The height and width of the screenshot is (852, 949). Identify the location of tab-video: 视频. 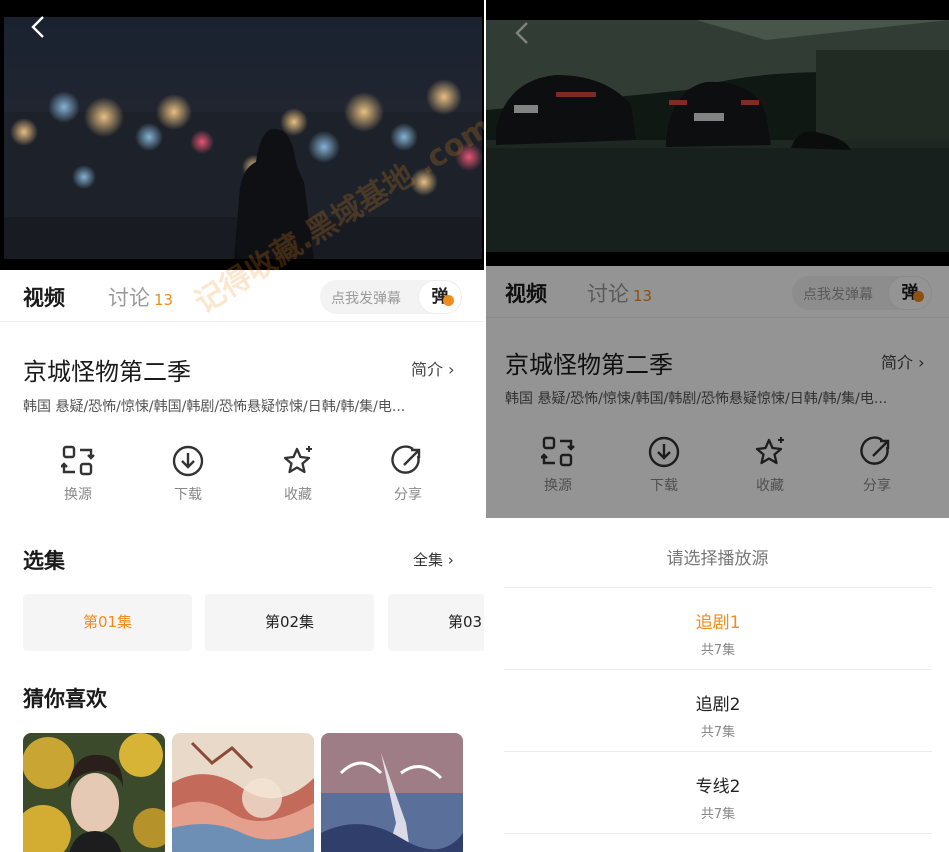
(44, 297).